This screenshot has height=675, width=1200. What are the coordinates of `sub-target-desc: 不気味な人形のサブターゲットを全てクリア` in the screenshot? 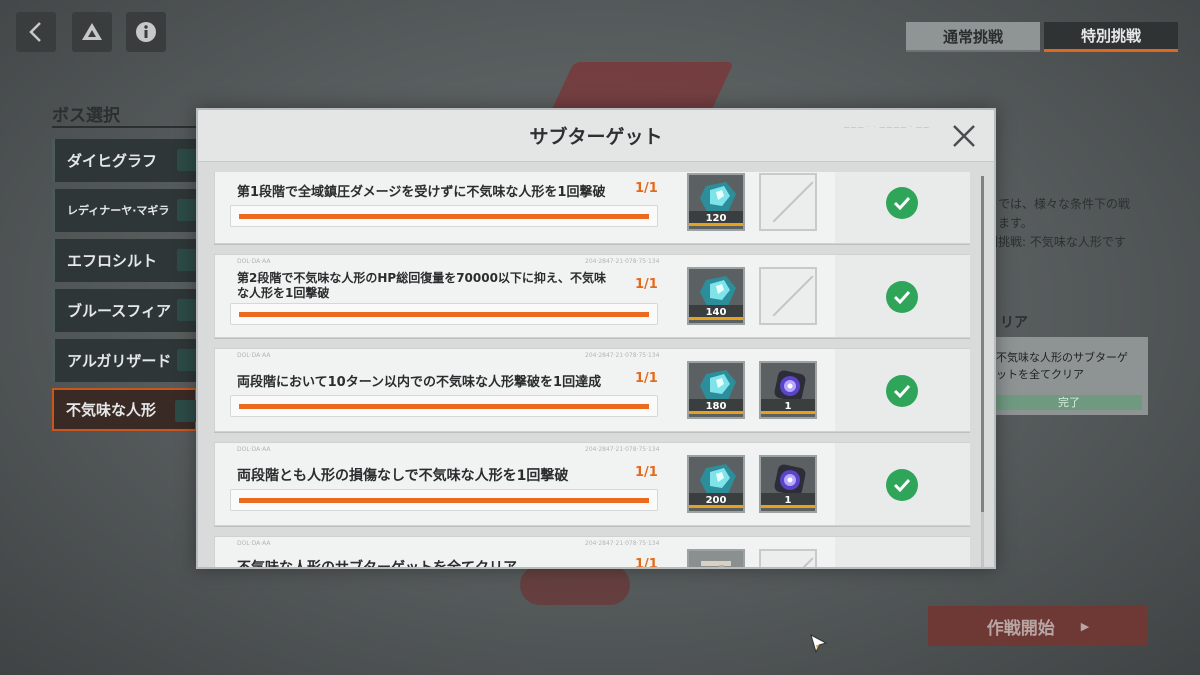 It's located at (377, 564).